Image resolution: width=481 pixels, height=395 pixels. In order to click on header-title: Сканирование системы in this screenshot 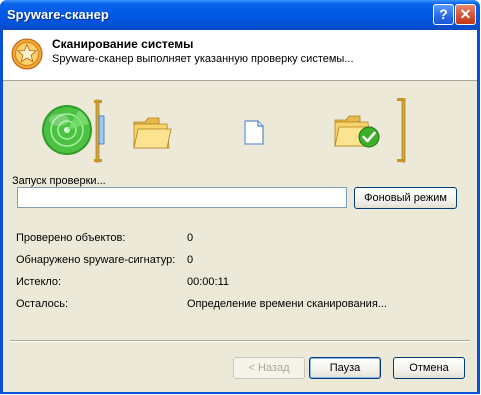, I will do `click(123, 44)`.